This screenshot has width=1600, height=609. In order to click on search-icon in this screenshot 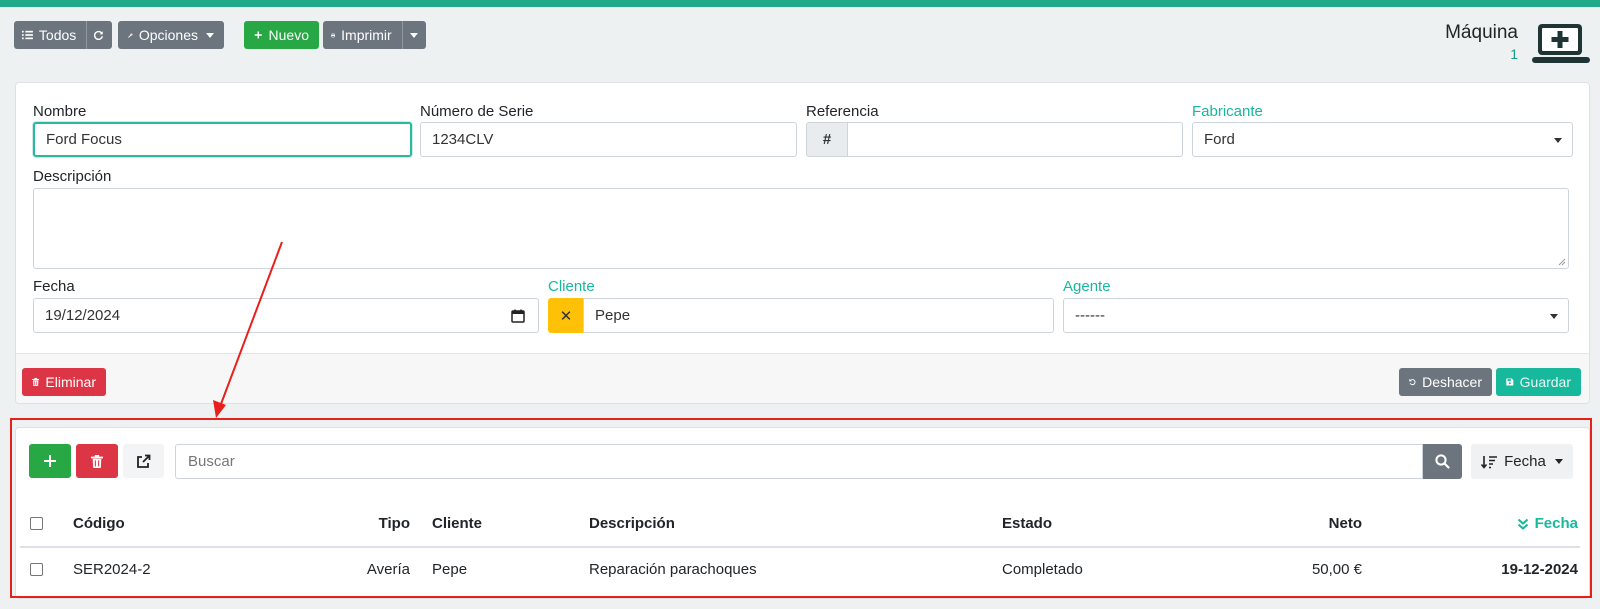, I will do `click(1442, 461)`.